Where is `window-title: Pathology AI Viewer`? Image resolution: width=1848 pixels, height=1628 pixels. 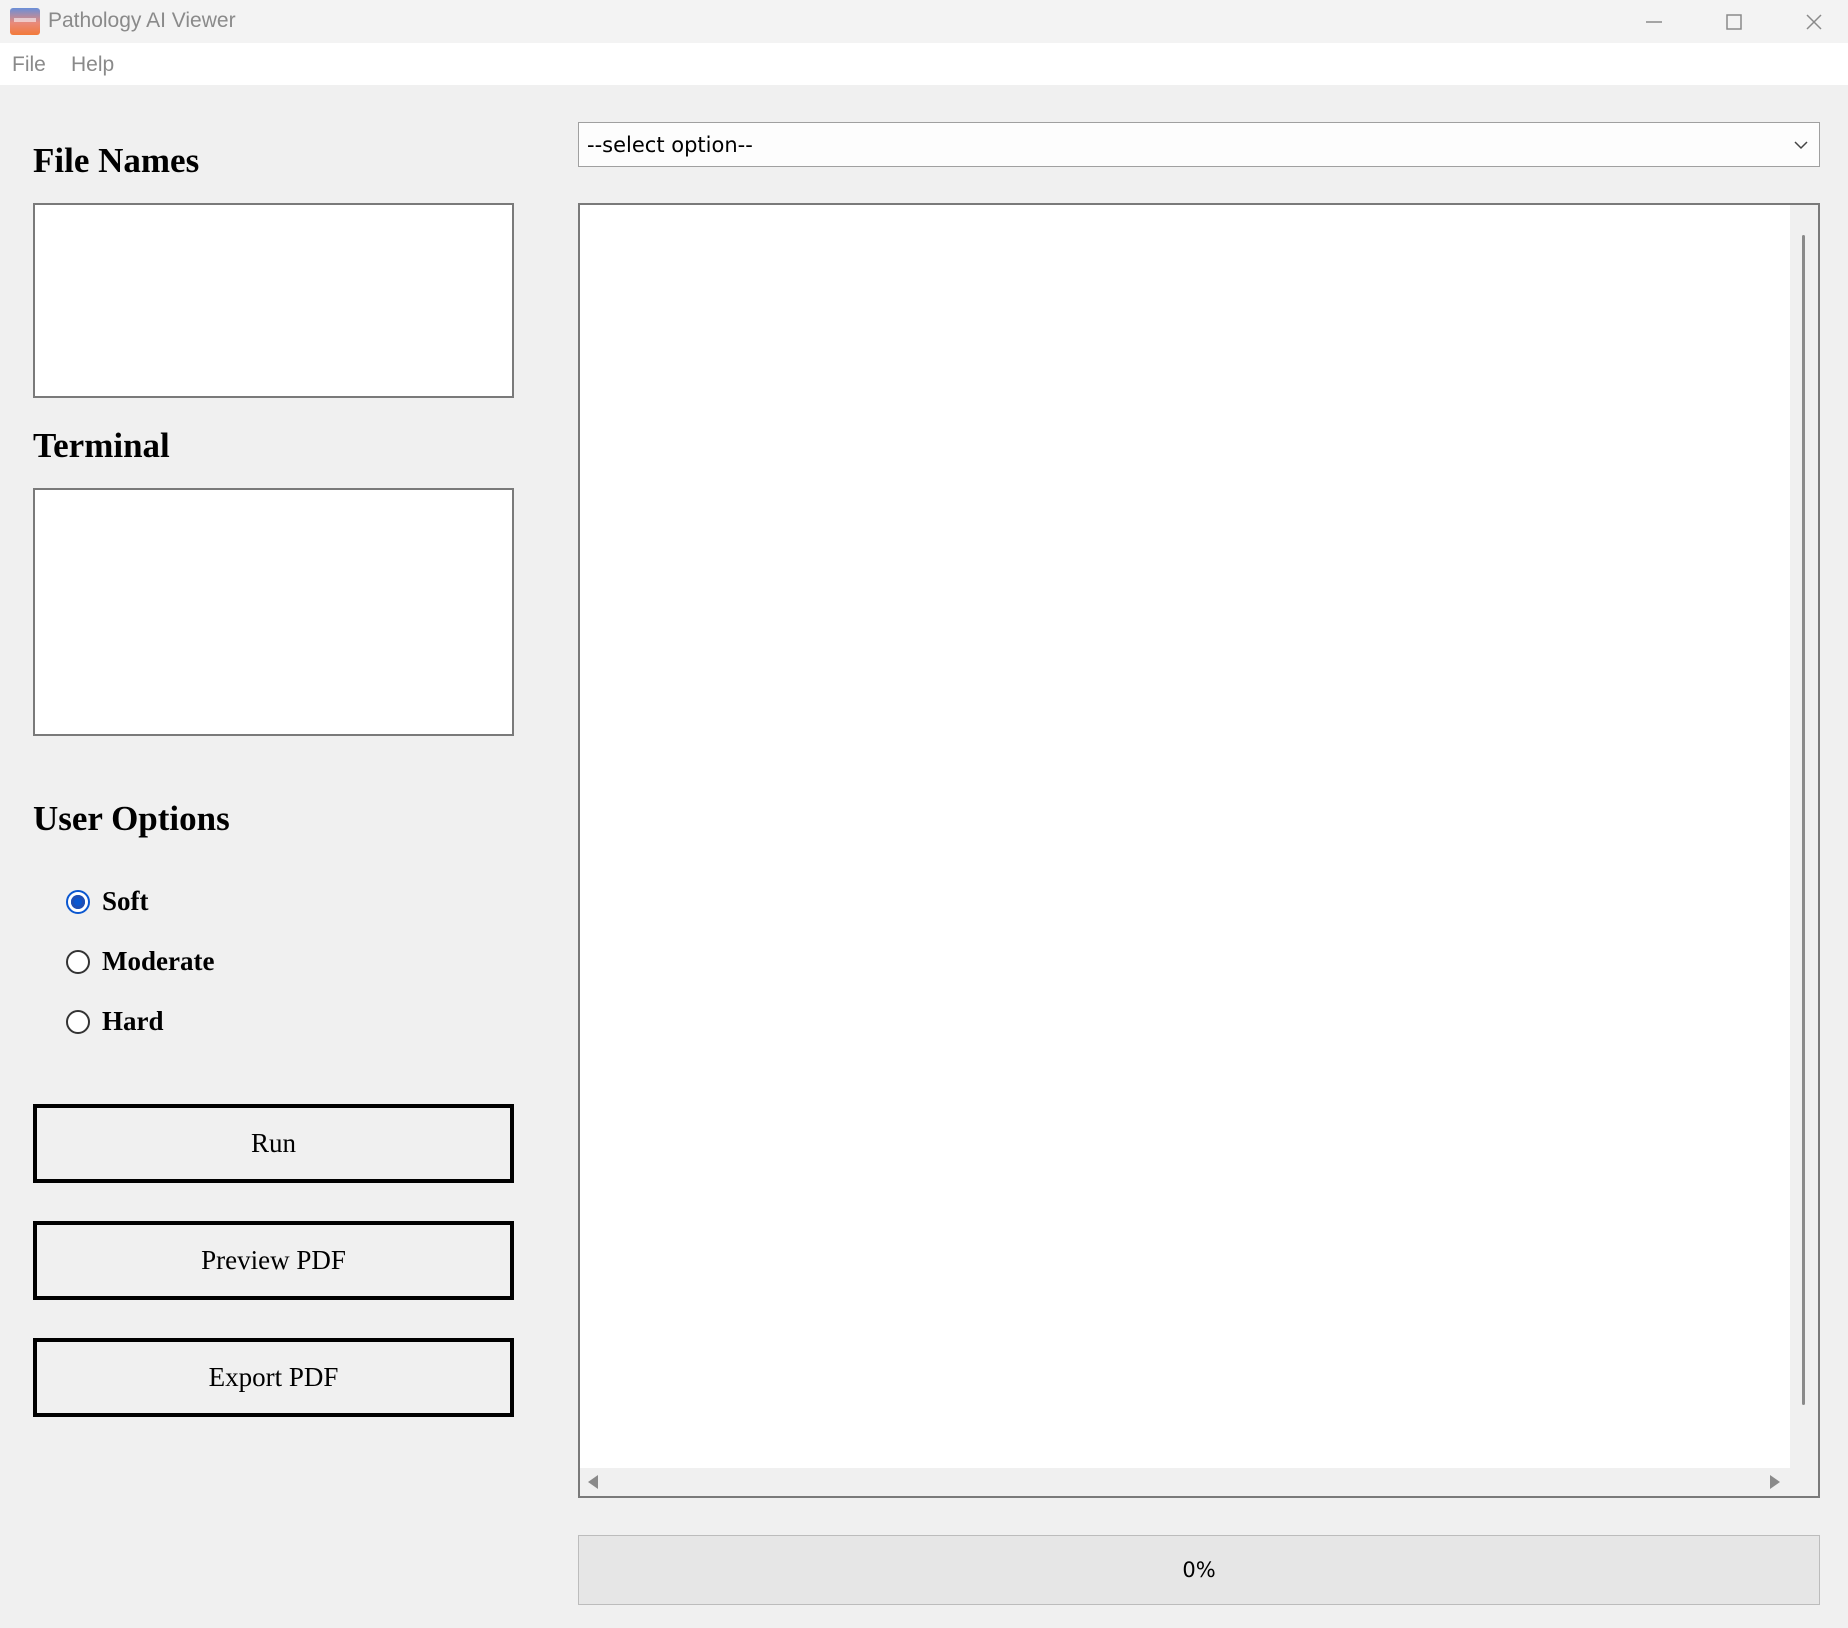
window-title: Pathology AI Viewer is located at coordinates (142, 20).